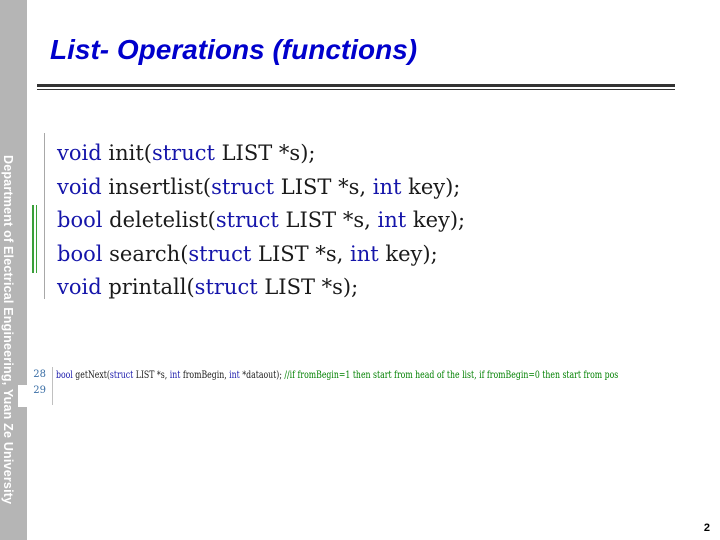  Describe the element at coordinates (234, 49) in the screenshot. I see `slide-title: List- Operations (functions)` at that location.